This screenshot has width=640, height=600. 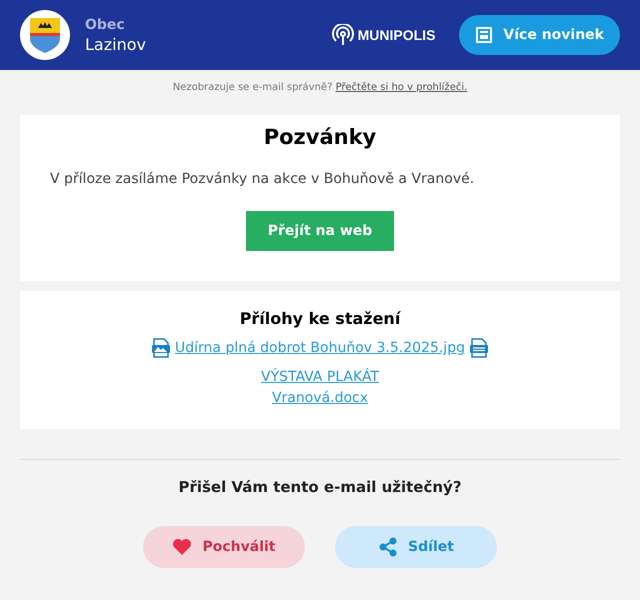 What do you see at coordinates (160, 348) in the screenshot?
I see `image-file-icon` at bounding box center [160, 348].